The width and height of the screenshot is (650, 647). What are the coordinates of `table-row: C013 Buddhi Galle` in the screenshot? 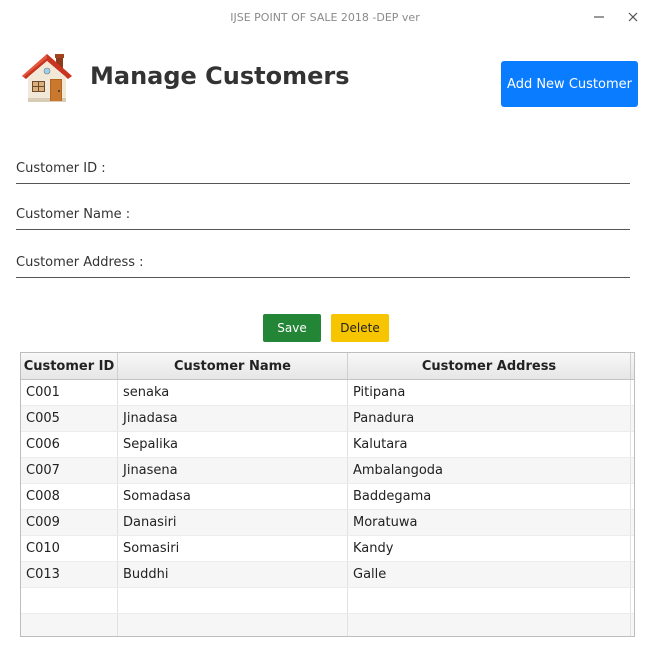 It's located at (327, 575).